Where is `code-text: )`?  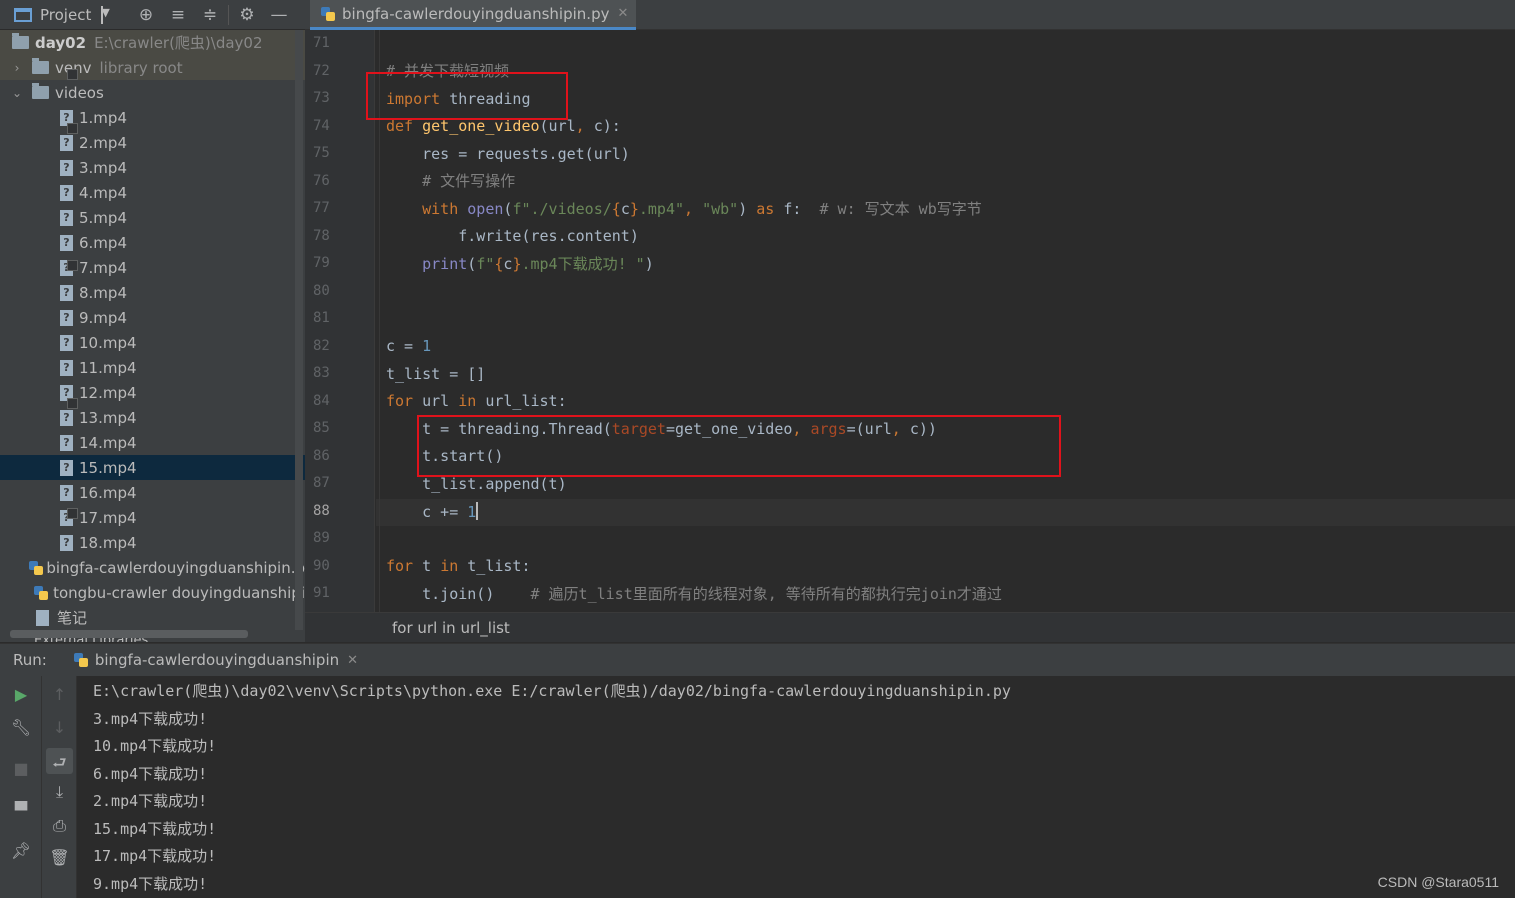 code-text: ) is located at coordinates (747, 209).